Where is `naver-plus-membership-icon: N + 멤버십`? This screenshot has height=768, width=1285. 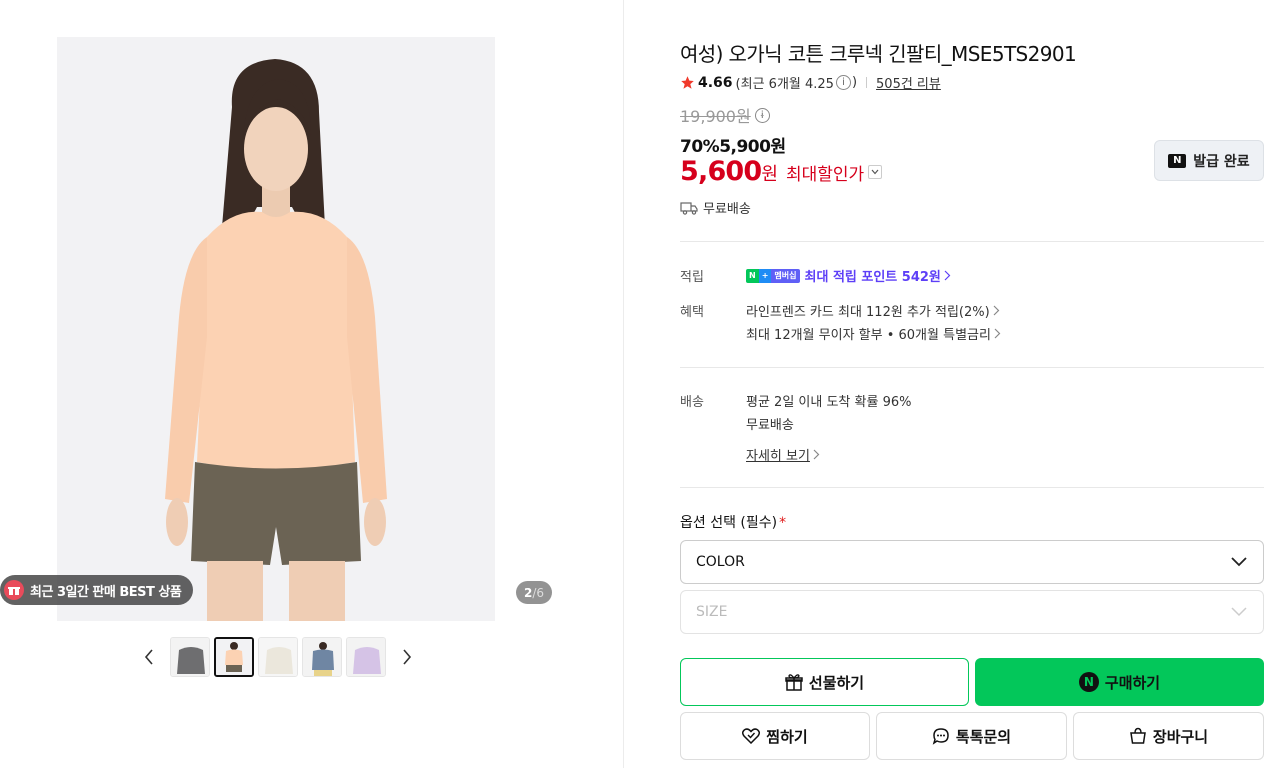 naver-plus-membership-icon: N + 멤버십 is located at coordinates (773, 275).